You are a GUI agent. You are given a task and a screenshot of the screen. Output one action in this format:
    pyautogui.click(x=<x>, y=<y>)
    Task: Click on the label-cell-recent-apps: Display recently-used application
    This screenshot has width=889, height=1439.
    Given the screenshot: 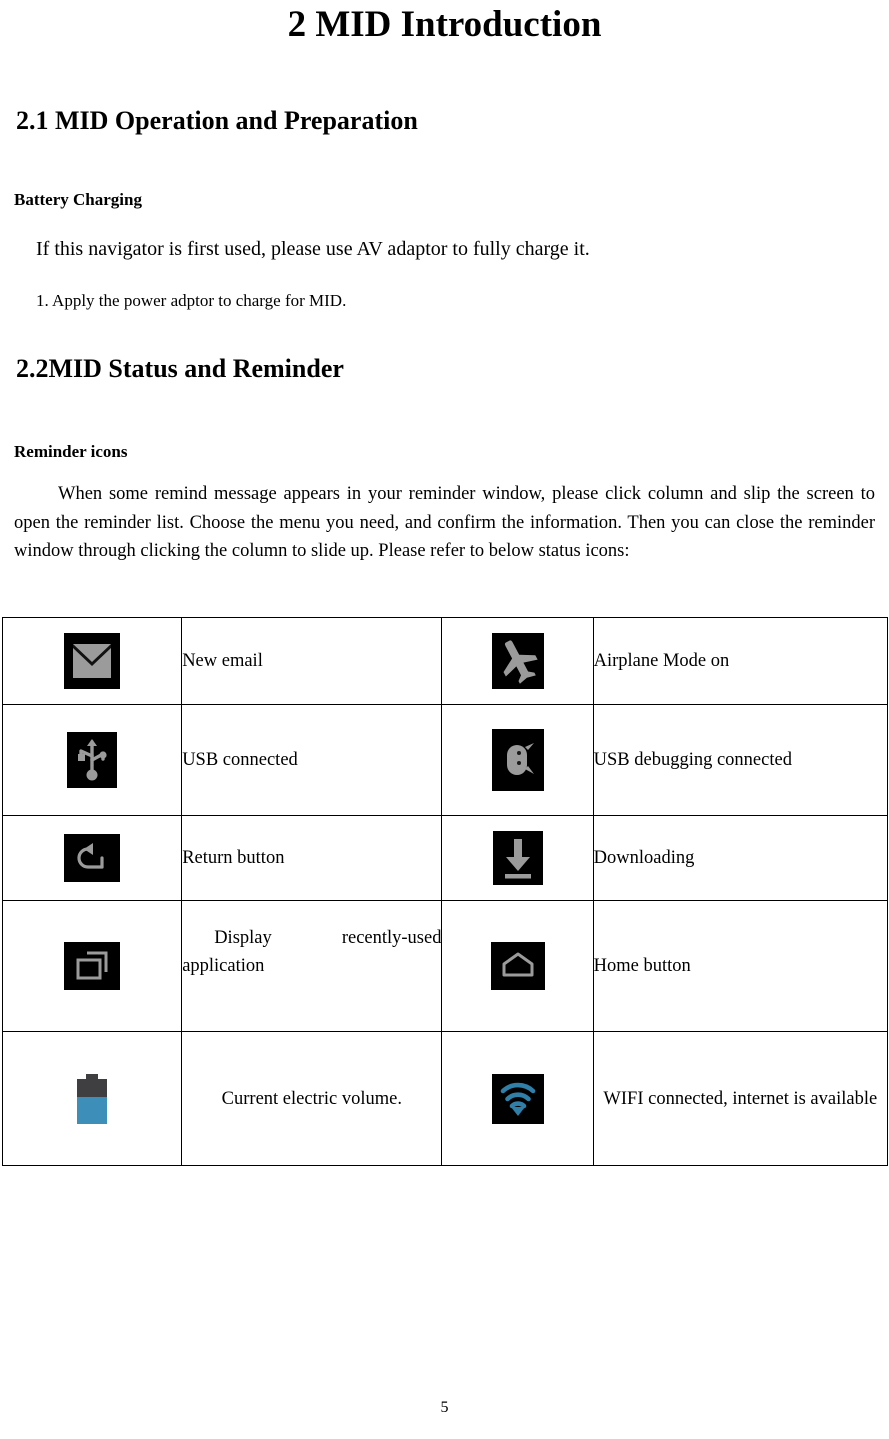 What is the action you would take?
    pyautogui.click(x=312, y=966)
    